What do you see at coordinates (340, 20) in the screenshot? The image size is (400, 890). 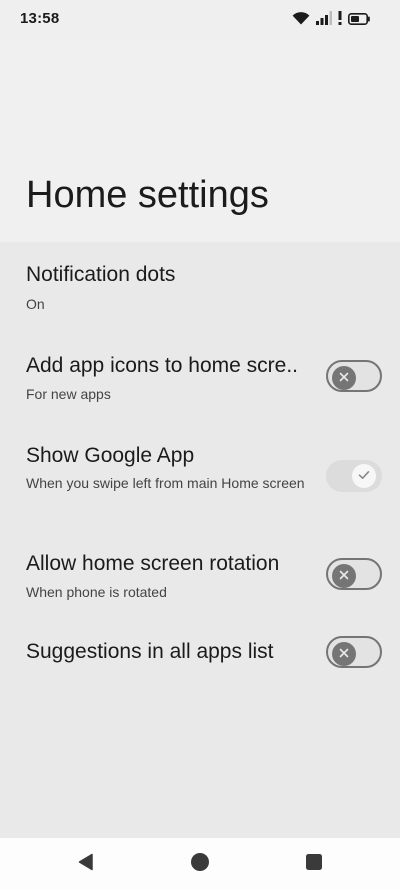 I see `alert-icon` at bounding box center [340, 20].